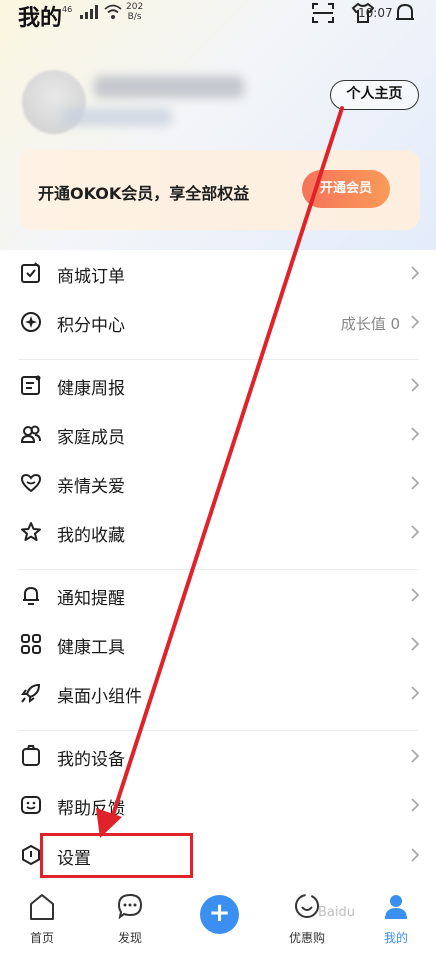 The width and height of the screenshot is (436, 954). Describe the element at coordinates (218, 273) in the screenshot. I see `menu-item-mall-orders: 商城订单` at that location.